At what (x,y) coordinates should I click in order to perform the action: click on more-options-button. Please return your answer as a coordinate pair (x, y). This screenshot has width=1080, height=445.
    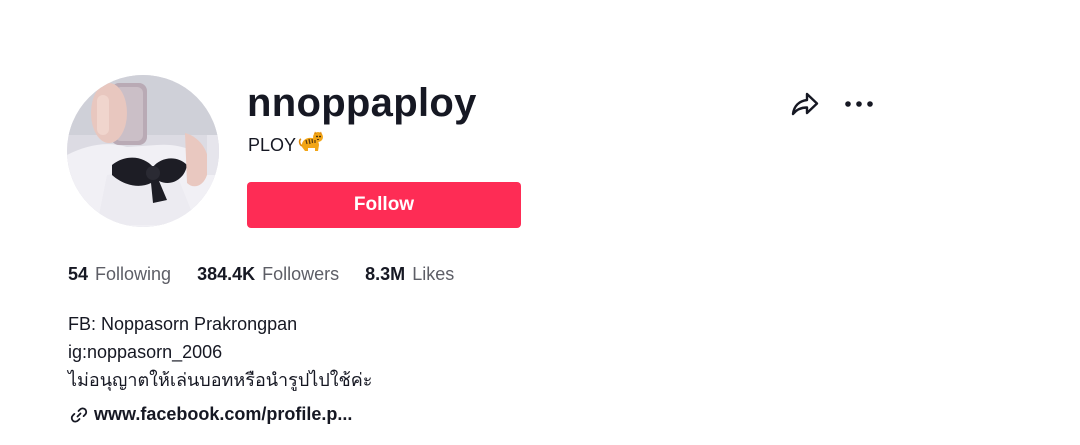
    Looking at the image, I should click on (859, 104).